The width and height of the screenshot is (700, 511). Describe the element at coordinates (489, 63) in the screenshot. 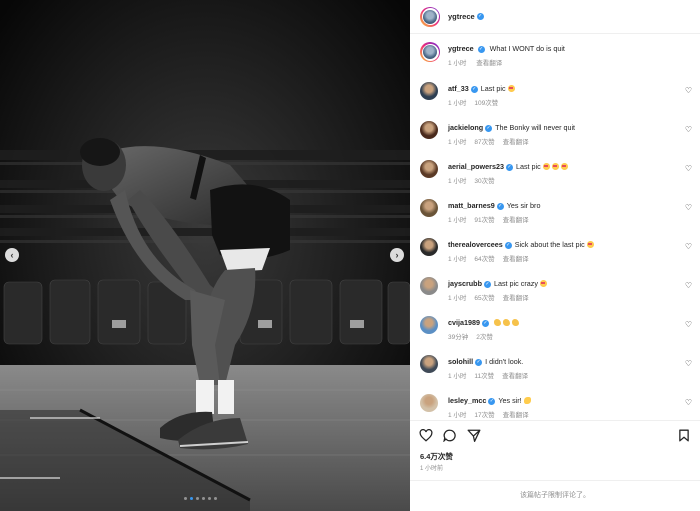

I see `caption-translate-link: 查看翻译` at that location.